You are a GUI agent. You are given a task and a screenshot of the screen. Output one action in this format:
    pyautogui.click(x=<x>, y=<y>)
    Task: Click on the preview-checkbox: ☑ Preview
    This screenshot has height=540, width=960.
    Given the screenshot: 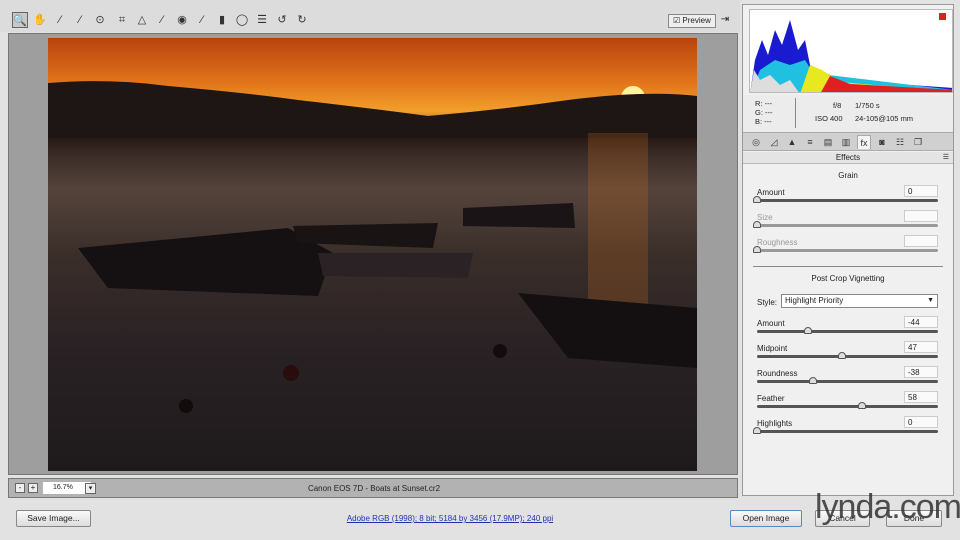 What is the action you would take?
    pyautogui.click(x=692, y=21)
    